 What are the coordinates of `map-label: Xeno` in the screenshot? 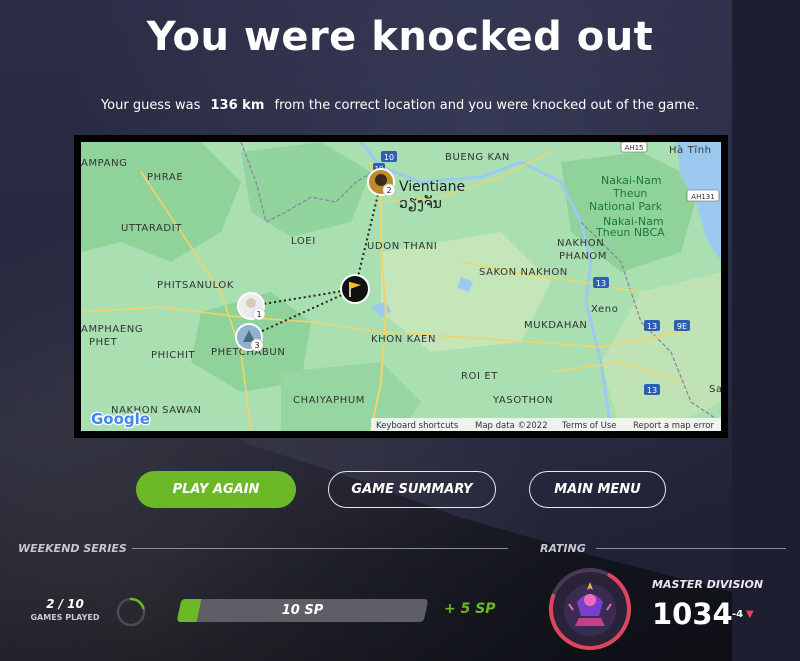 It's located at (604, 309).